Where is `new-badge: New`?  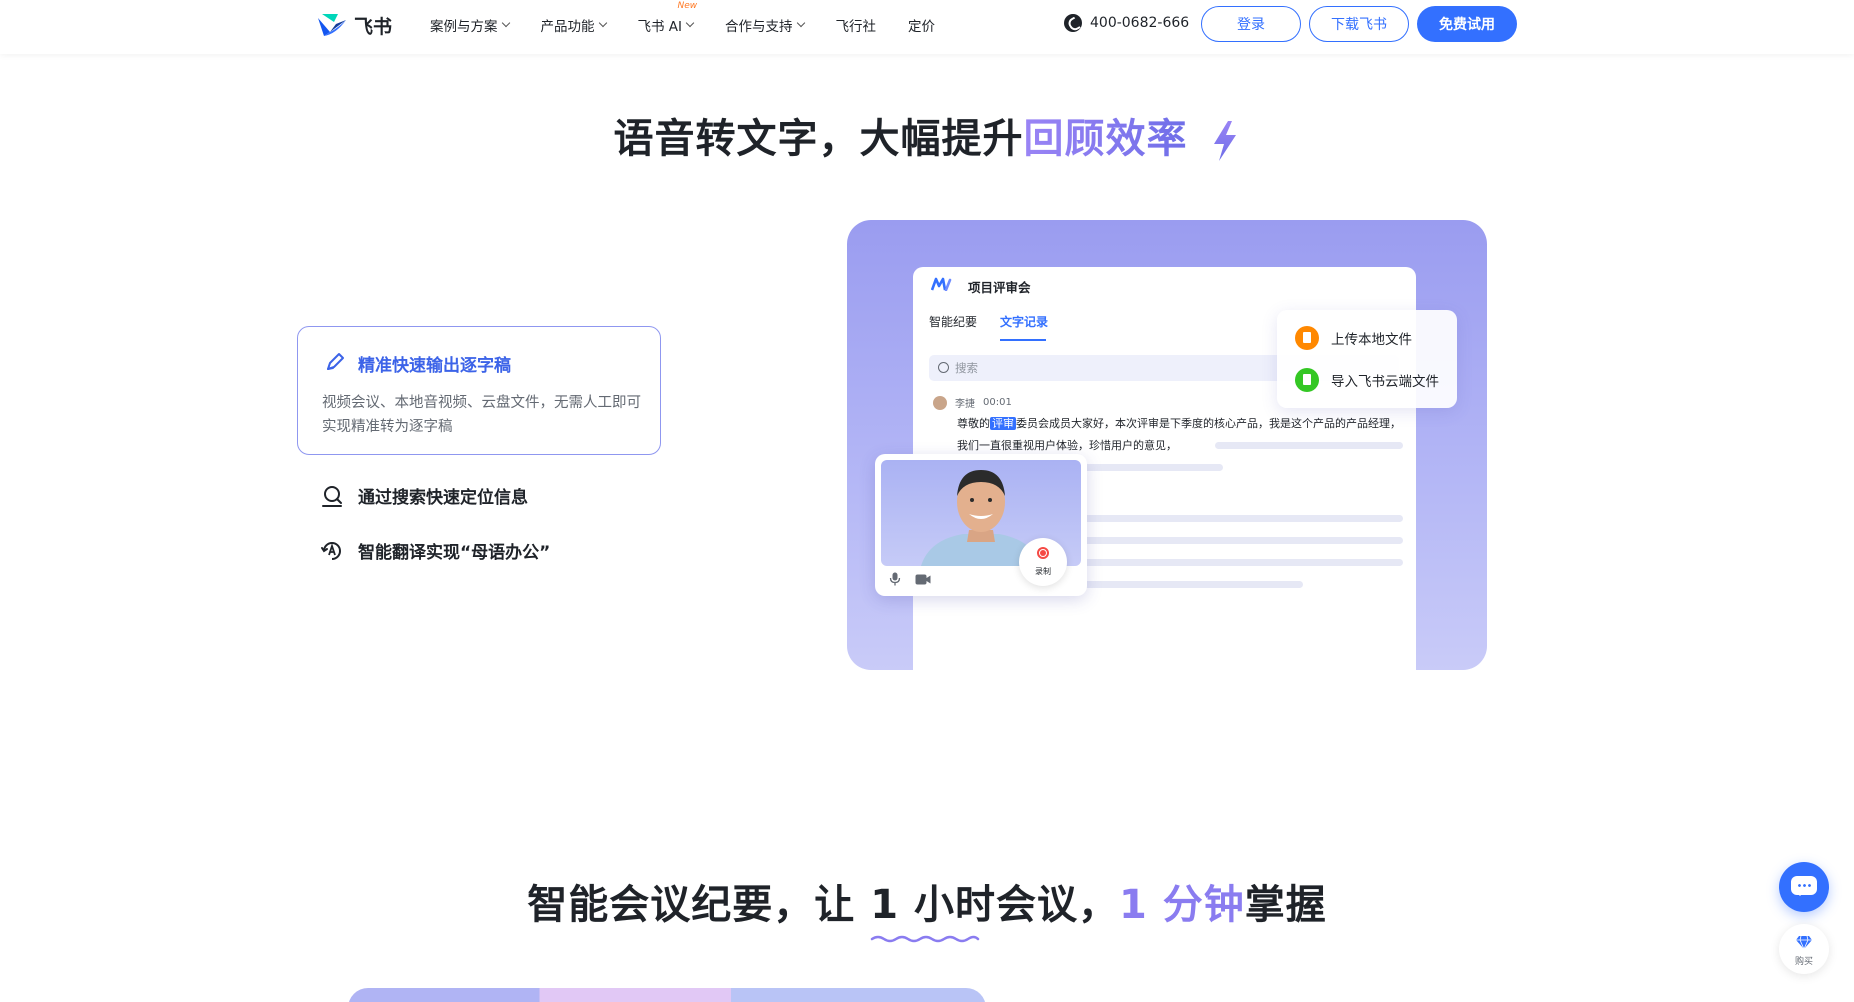 new-badge: New is located at coordinates (687, 6).